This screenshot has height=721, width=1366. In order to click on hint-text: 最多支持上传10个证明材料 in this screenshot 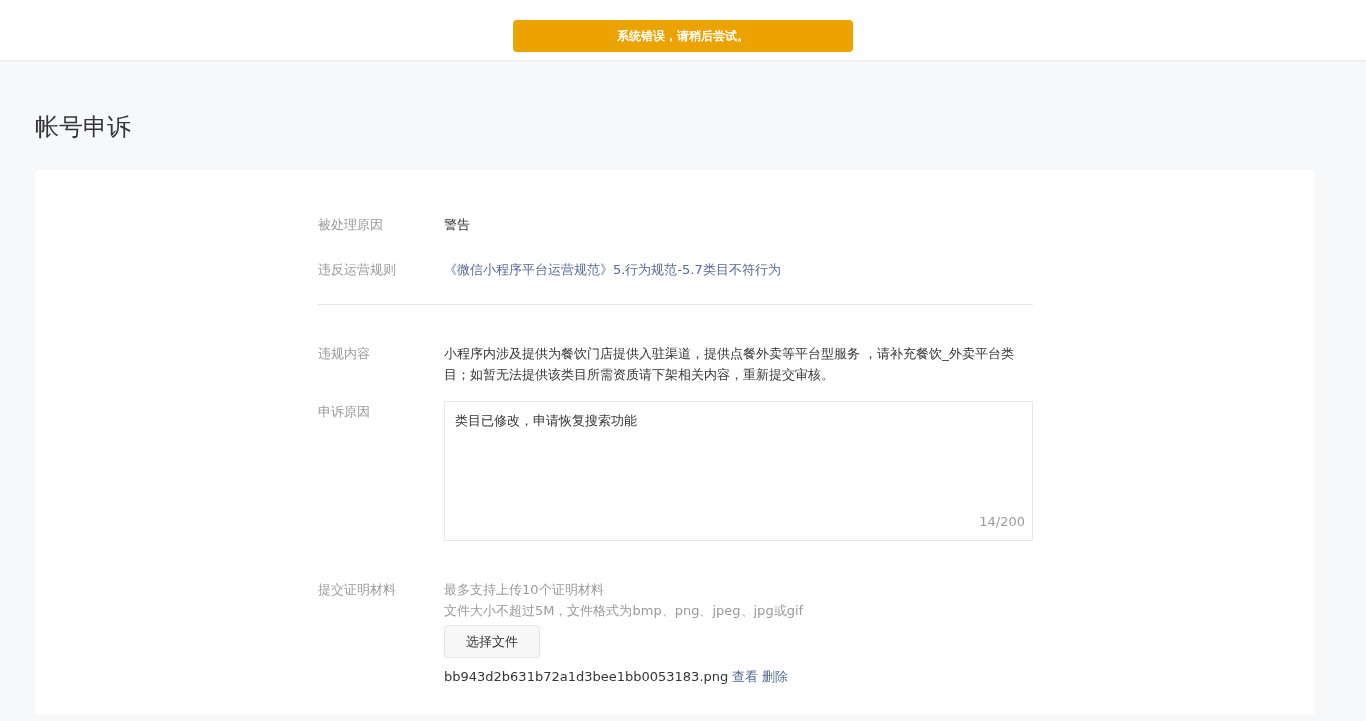, I will do `click(524, 589)`.